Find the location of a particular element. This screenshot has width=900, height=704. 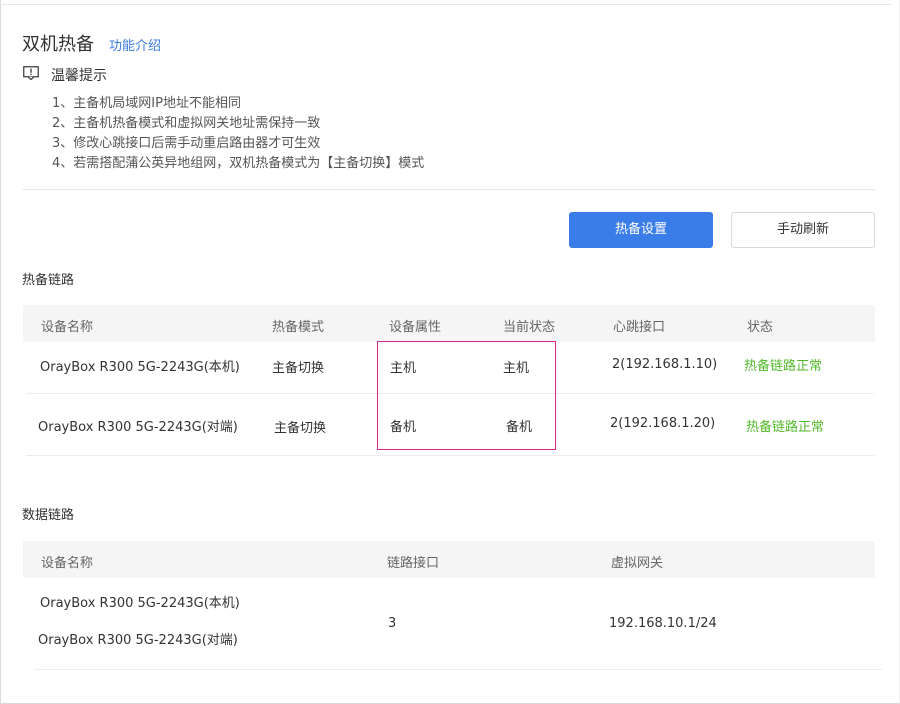

column-header: 心跳接口 is located at coordinates (639, 327).